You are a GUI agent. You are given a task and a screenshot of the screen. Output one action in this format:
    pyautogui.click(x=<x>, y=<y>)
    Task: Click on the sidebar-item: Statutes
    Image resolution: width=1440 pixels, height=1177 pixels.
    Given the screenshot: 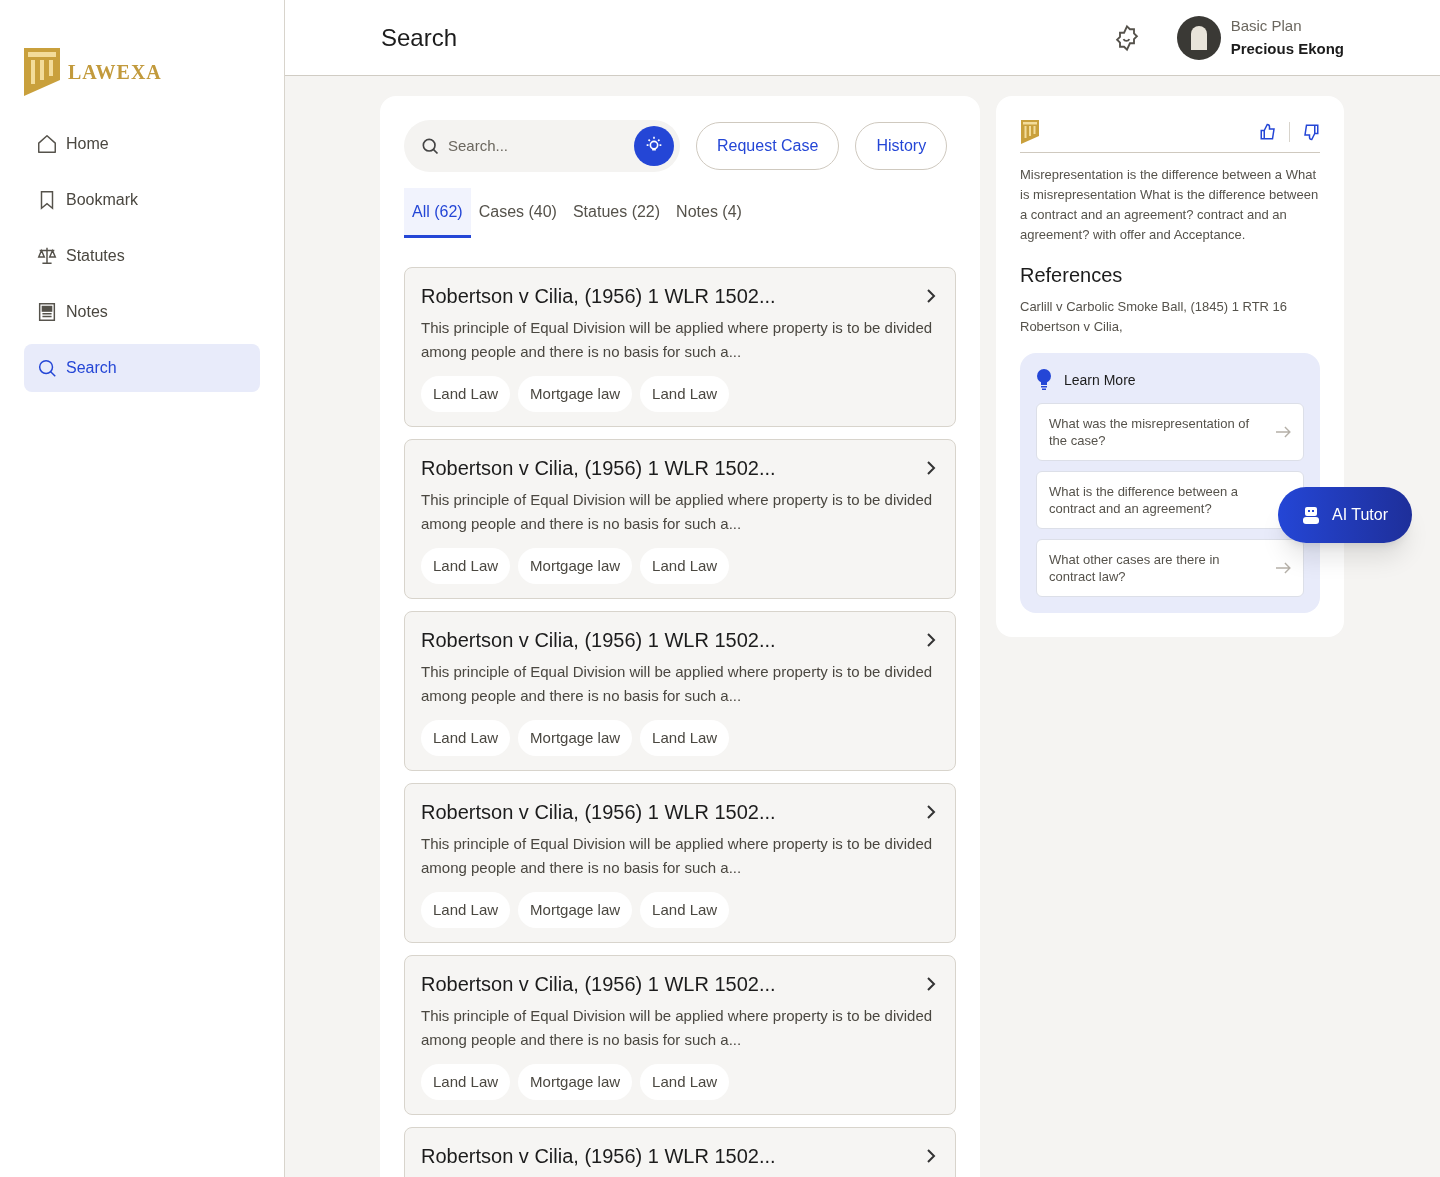 What is the action you would take?
    pyautogui.click(x=142, y=256)
    